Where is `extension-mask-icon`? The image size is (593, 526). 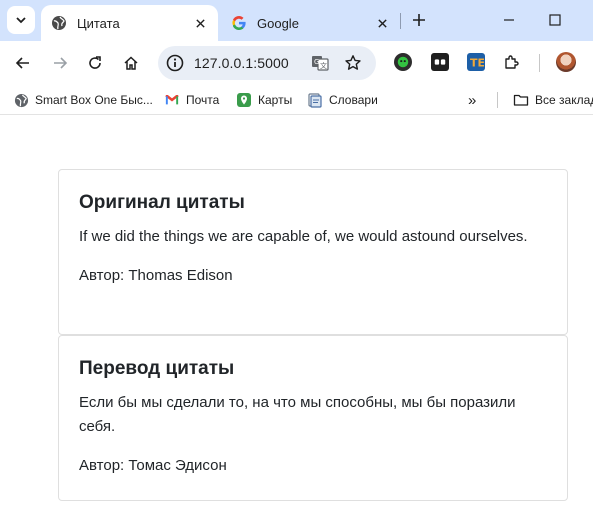 extension-mask-icon is located at coordinates (440, 62).